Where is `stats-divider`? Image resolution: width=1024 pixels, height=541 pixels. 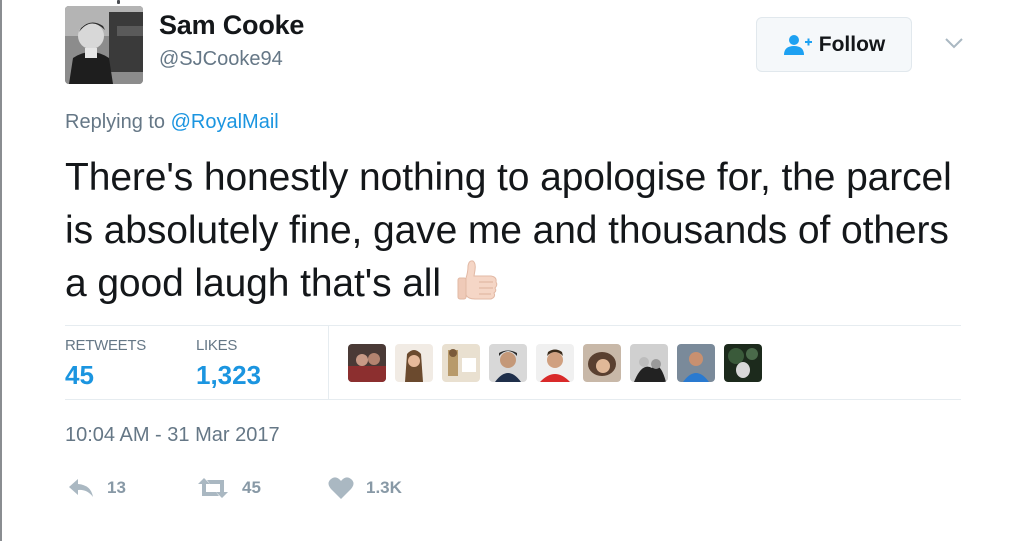
stats-divider is located at coordinates (328, 362).